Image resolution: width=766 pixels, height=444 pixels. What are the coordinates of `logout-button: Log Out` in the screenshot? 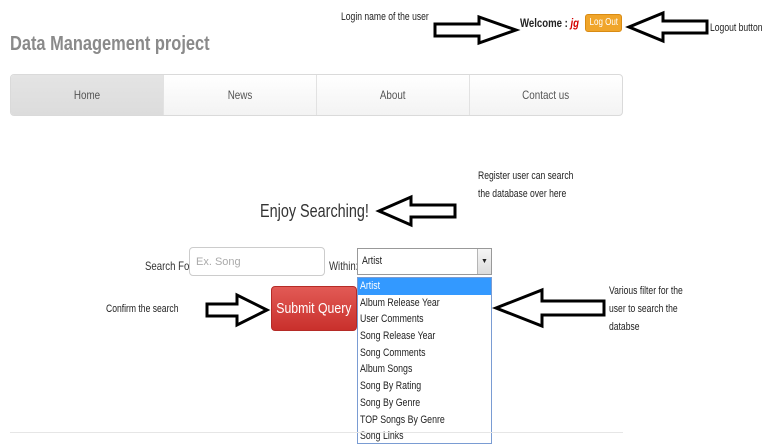 It's located at (603, 23).